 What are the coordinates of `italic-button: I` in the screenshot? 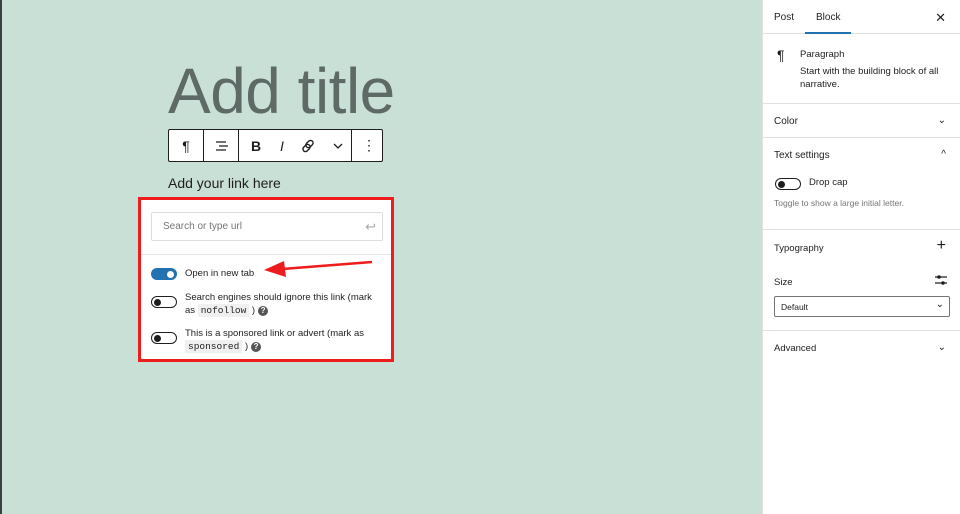 It's located at (282, 145).